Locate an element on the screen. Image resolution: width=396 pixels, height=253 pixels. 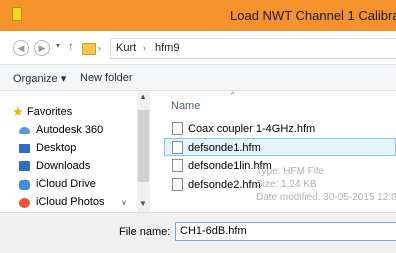
sidebar-item-downloads: Downloads is located at coordinates (63, 166).